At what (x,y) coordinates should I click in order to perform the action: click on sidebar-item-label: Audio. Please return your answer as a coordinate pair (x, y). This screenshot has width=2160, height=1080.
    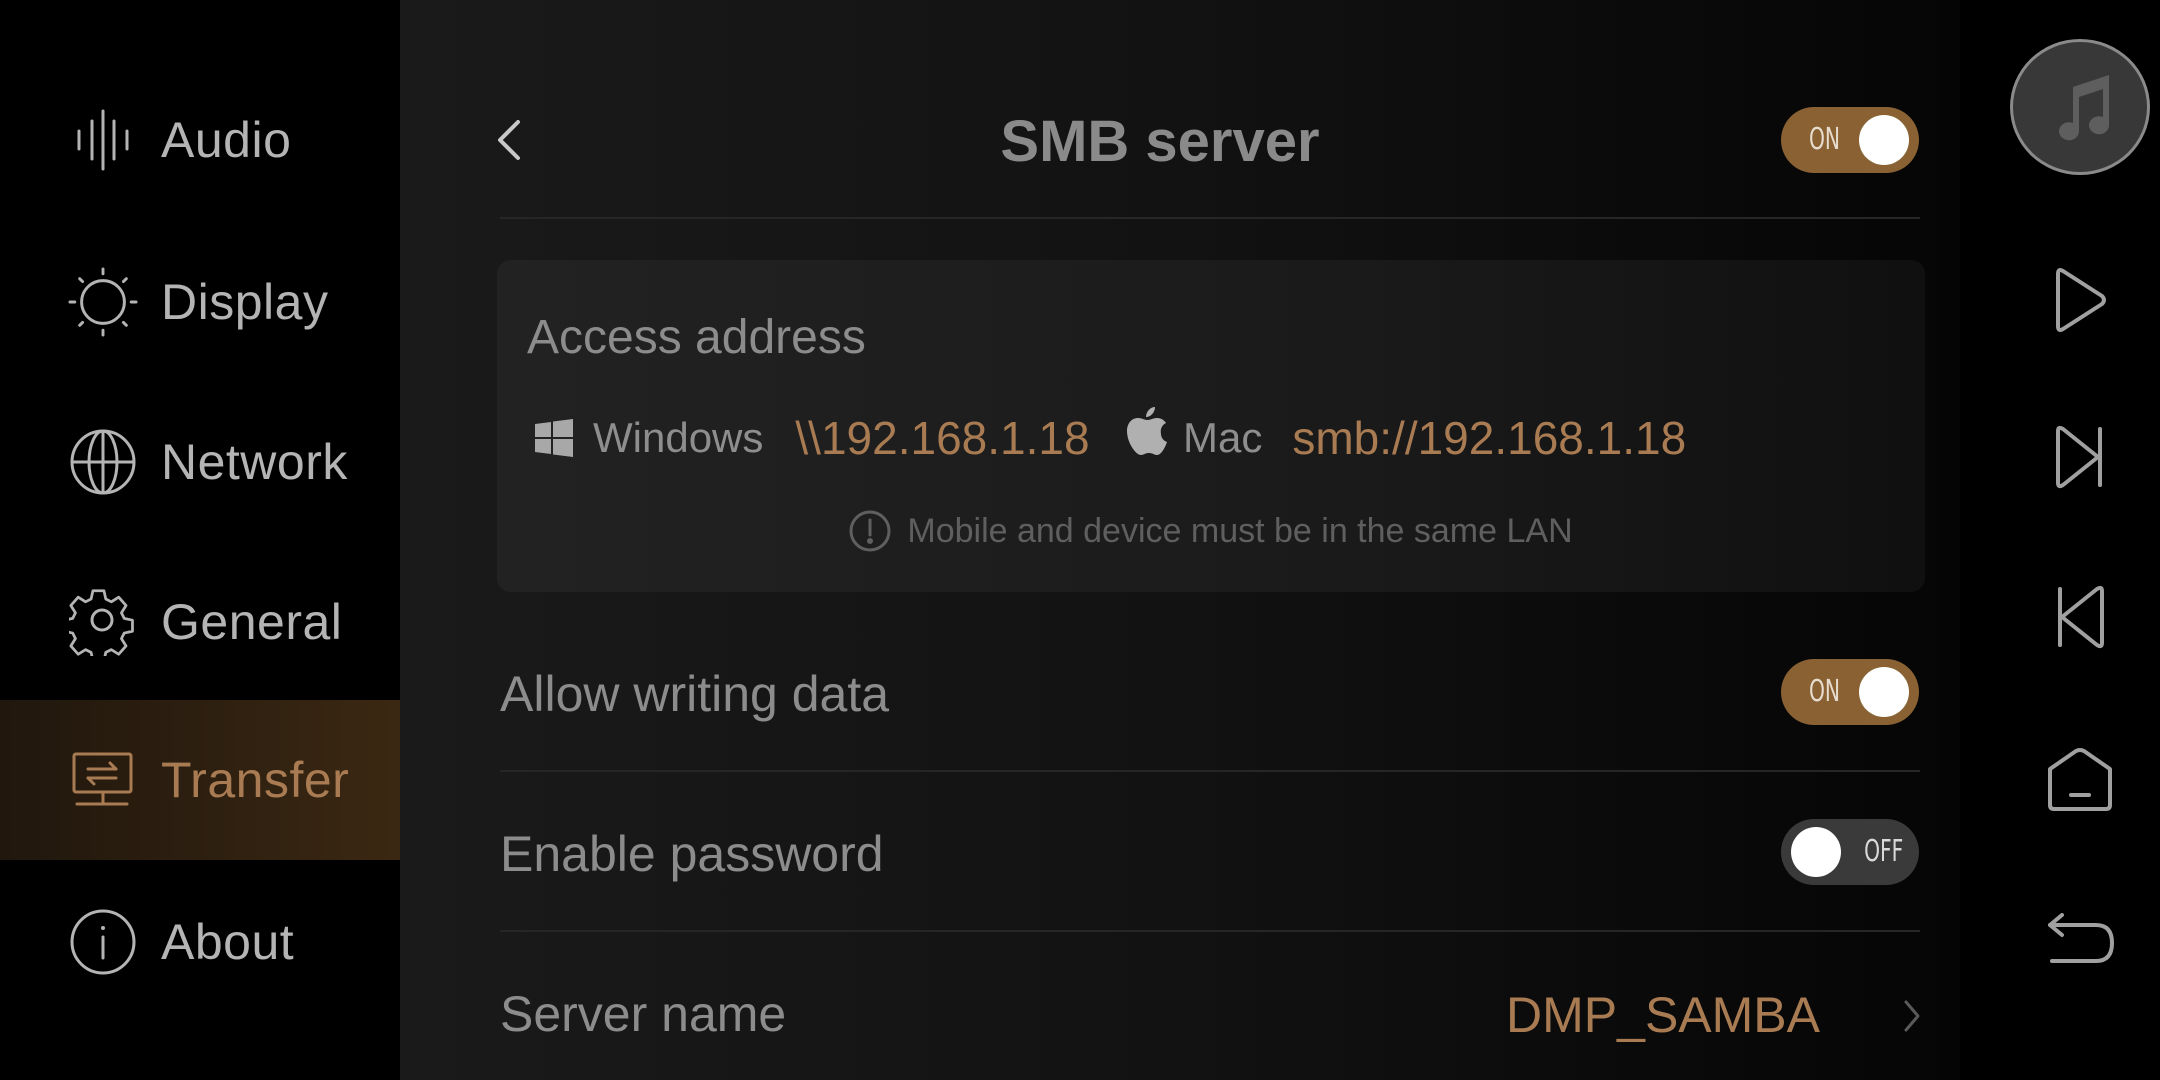
    Looking at the image, I should click on (226, 140).